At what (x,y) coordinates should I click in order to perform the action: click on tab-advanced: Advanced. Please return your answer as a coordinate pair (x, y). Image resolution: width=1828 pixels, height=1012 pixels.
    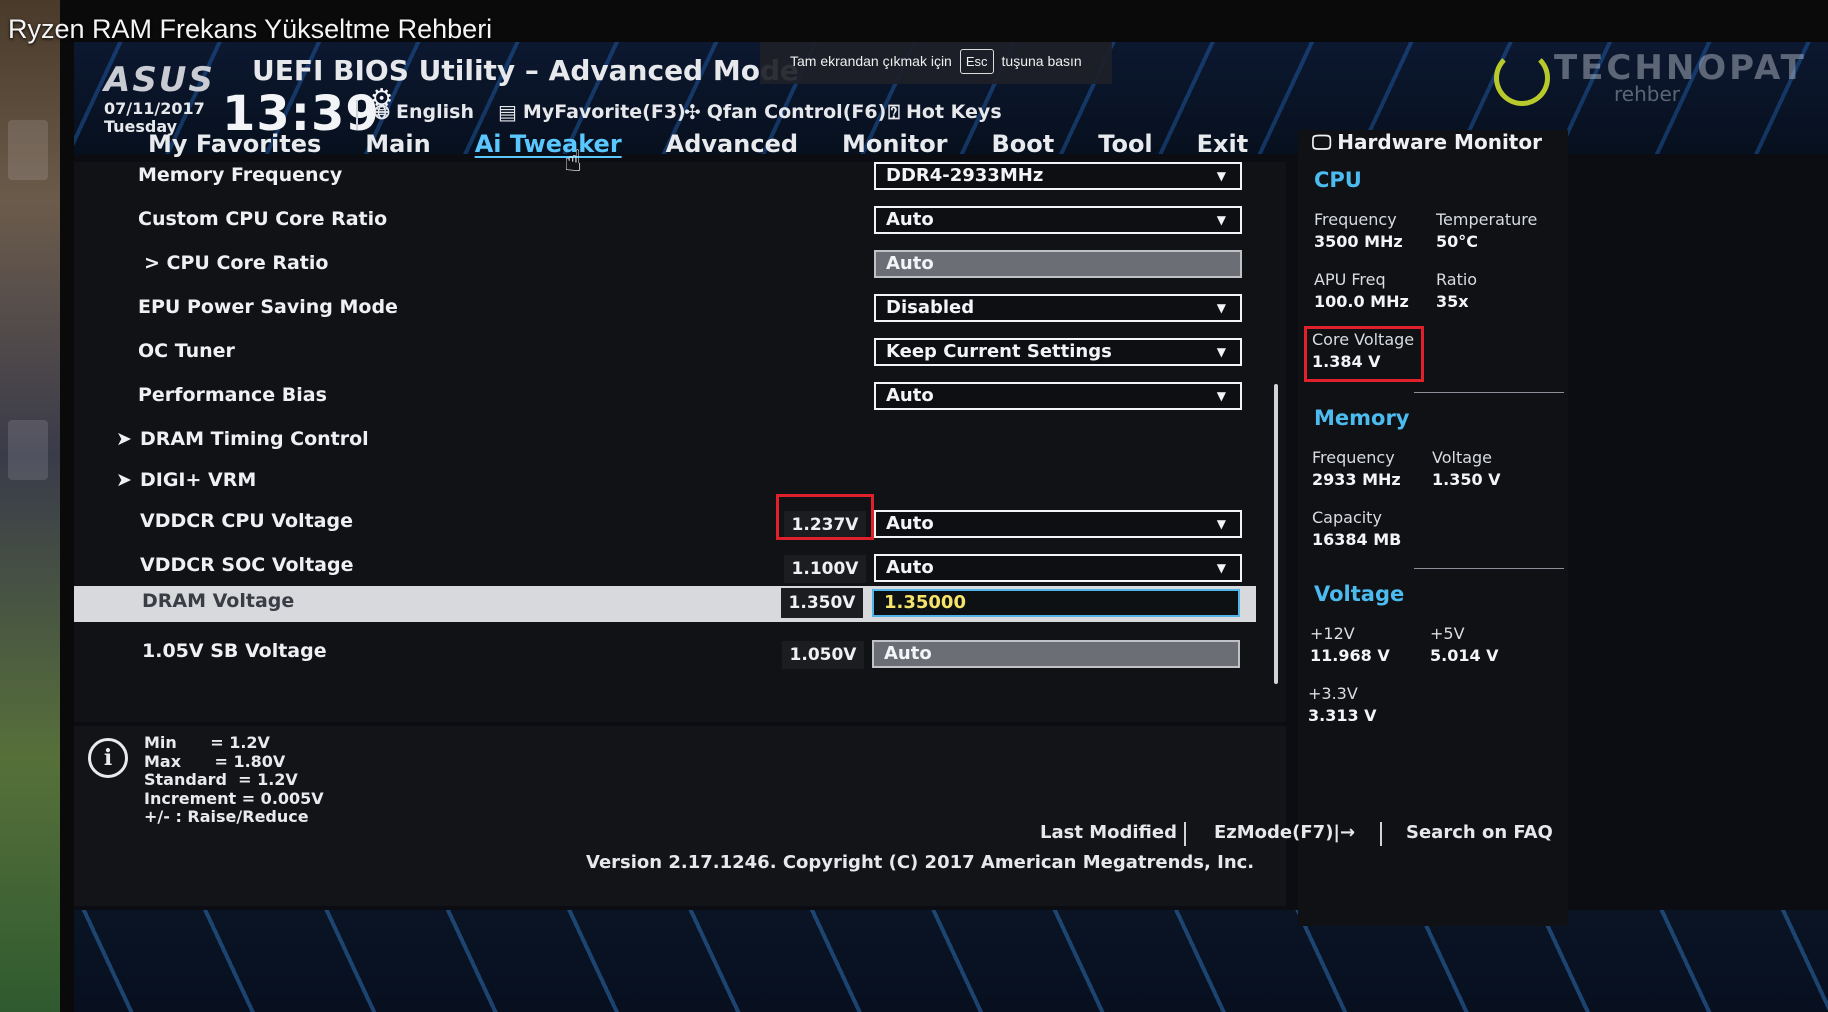
    Looking at the image, I should click on (732, 144).